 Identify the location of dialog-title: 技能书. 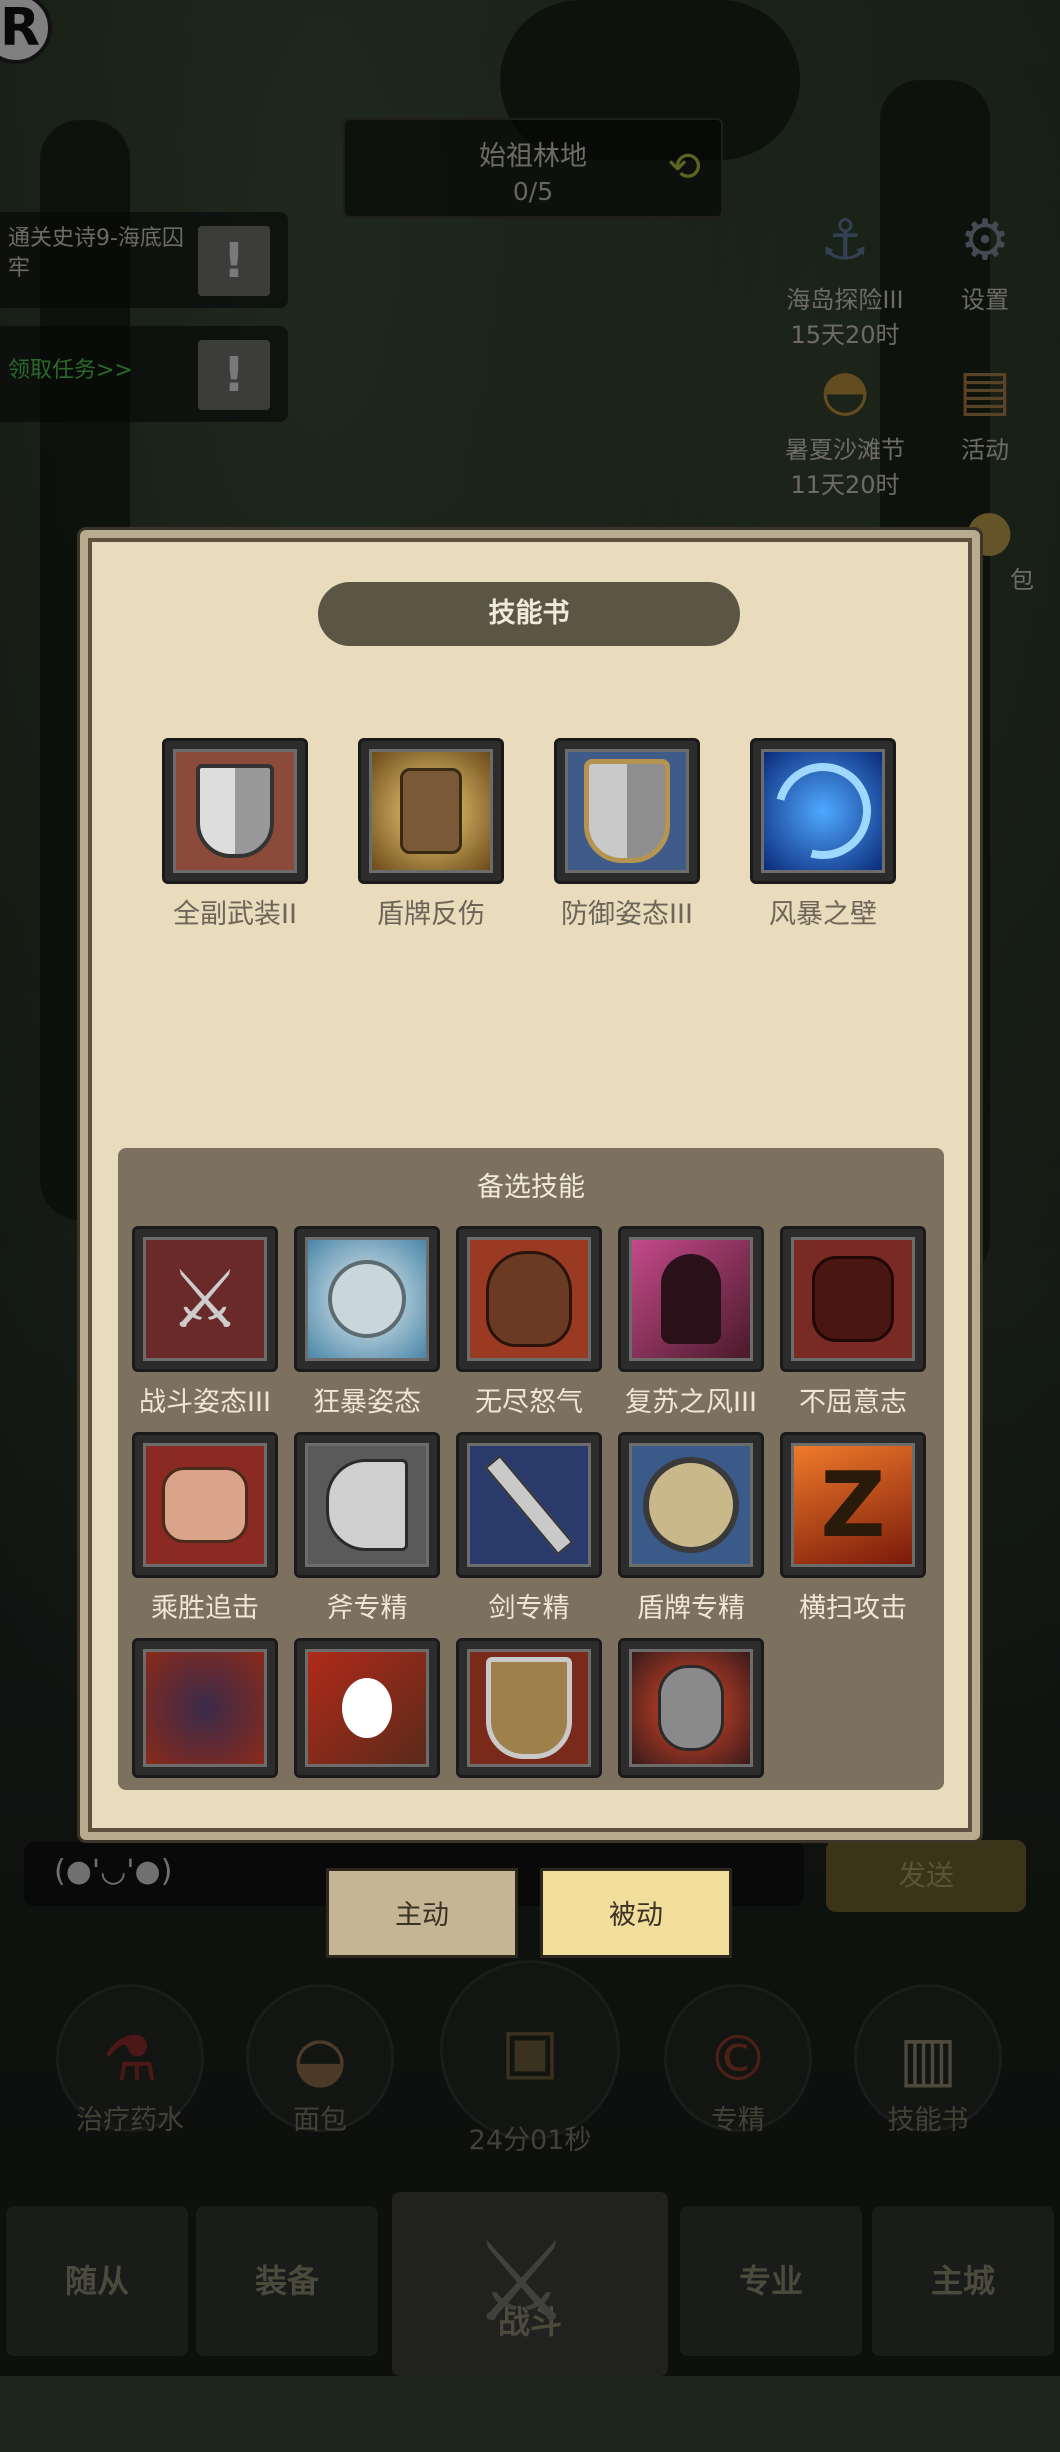
(529, 614).